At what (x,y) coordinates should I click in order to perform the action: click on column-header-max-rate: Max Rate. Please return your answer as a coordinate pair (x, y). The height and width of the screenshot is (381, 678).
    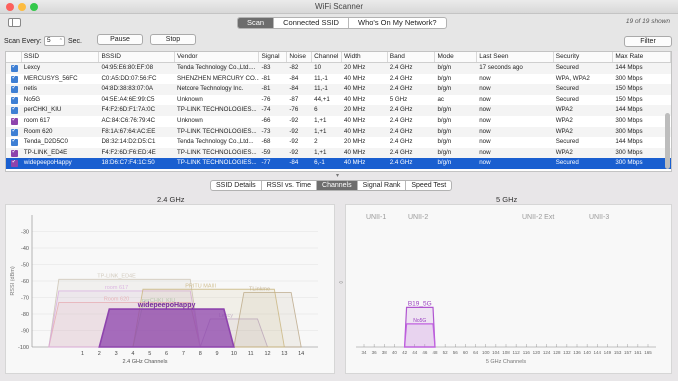
    Looking at the image, I should click on (642, 57).